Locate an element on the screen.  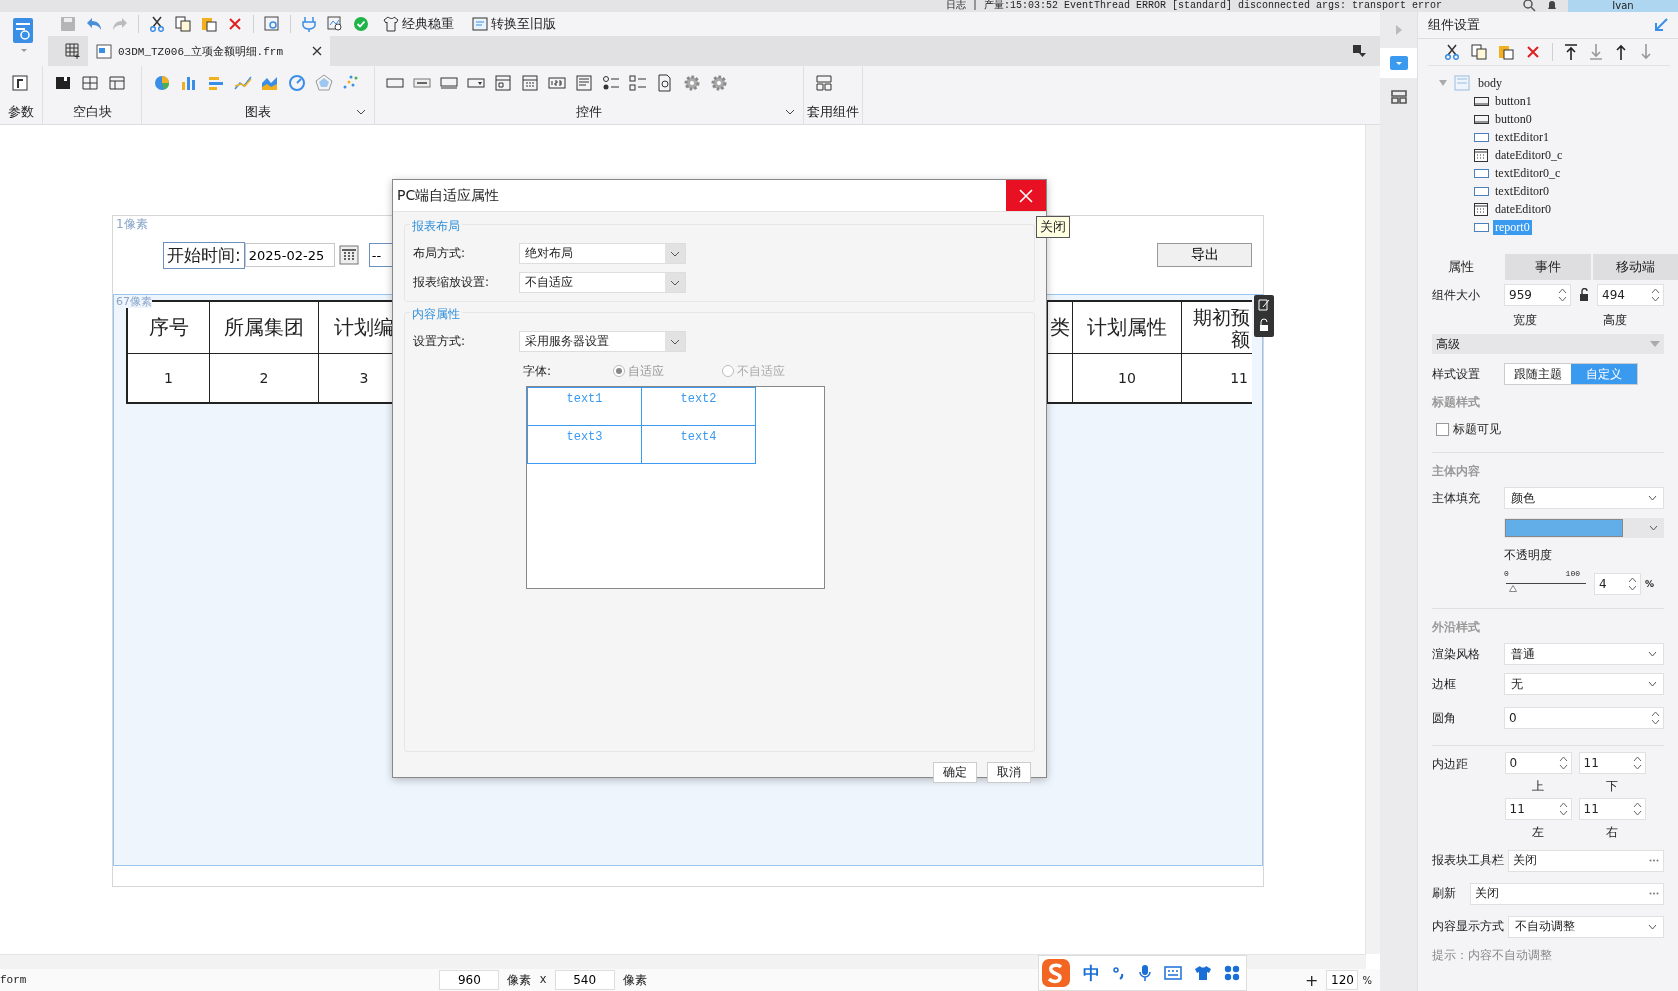
number-field-icon is located at coordinates (557, 83).